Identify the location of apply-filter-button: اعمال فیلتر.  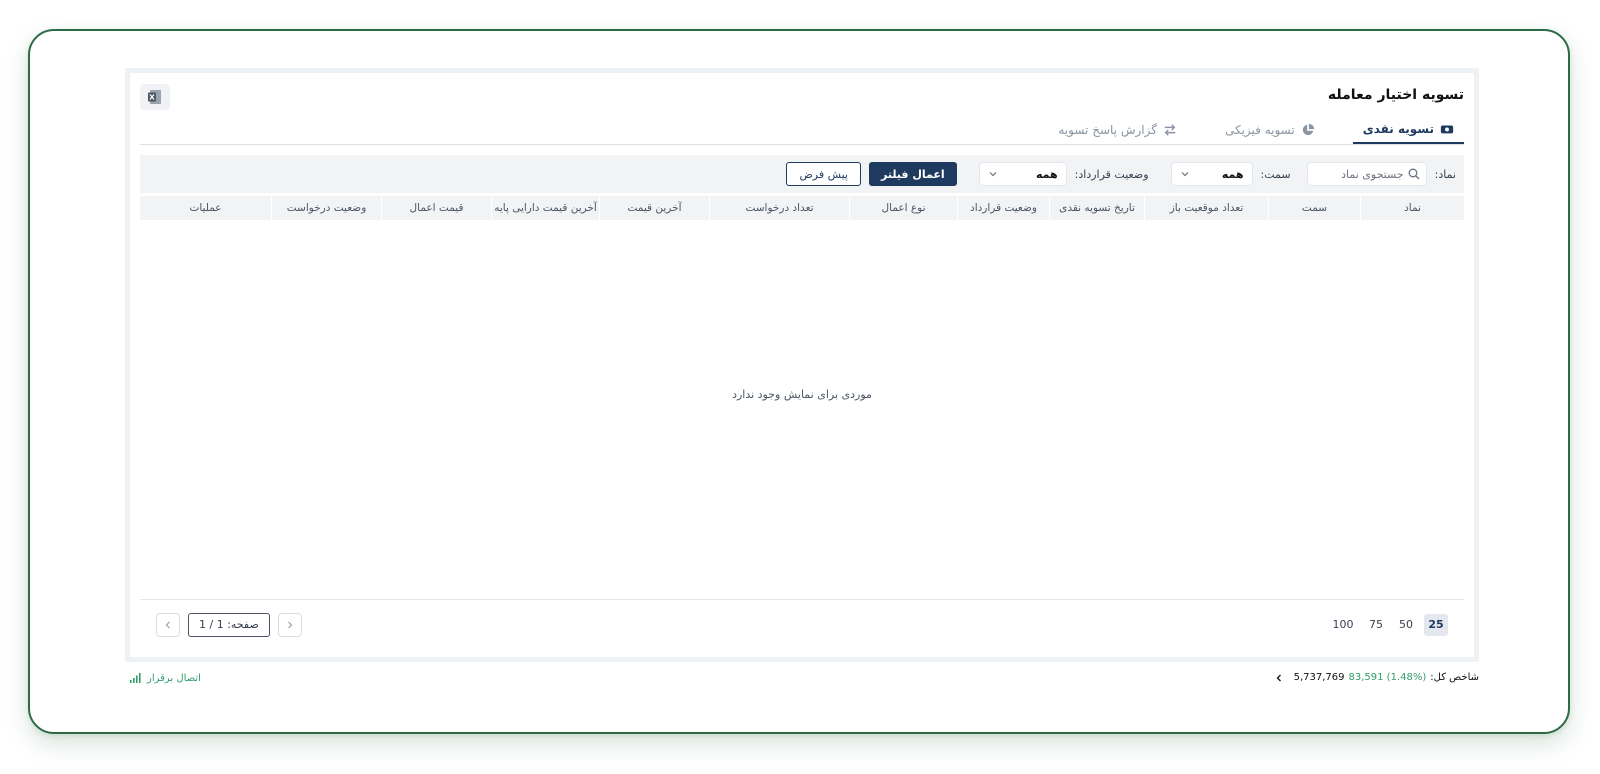
(912, 174).